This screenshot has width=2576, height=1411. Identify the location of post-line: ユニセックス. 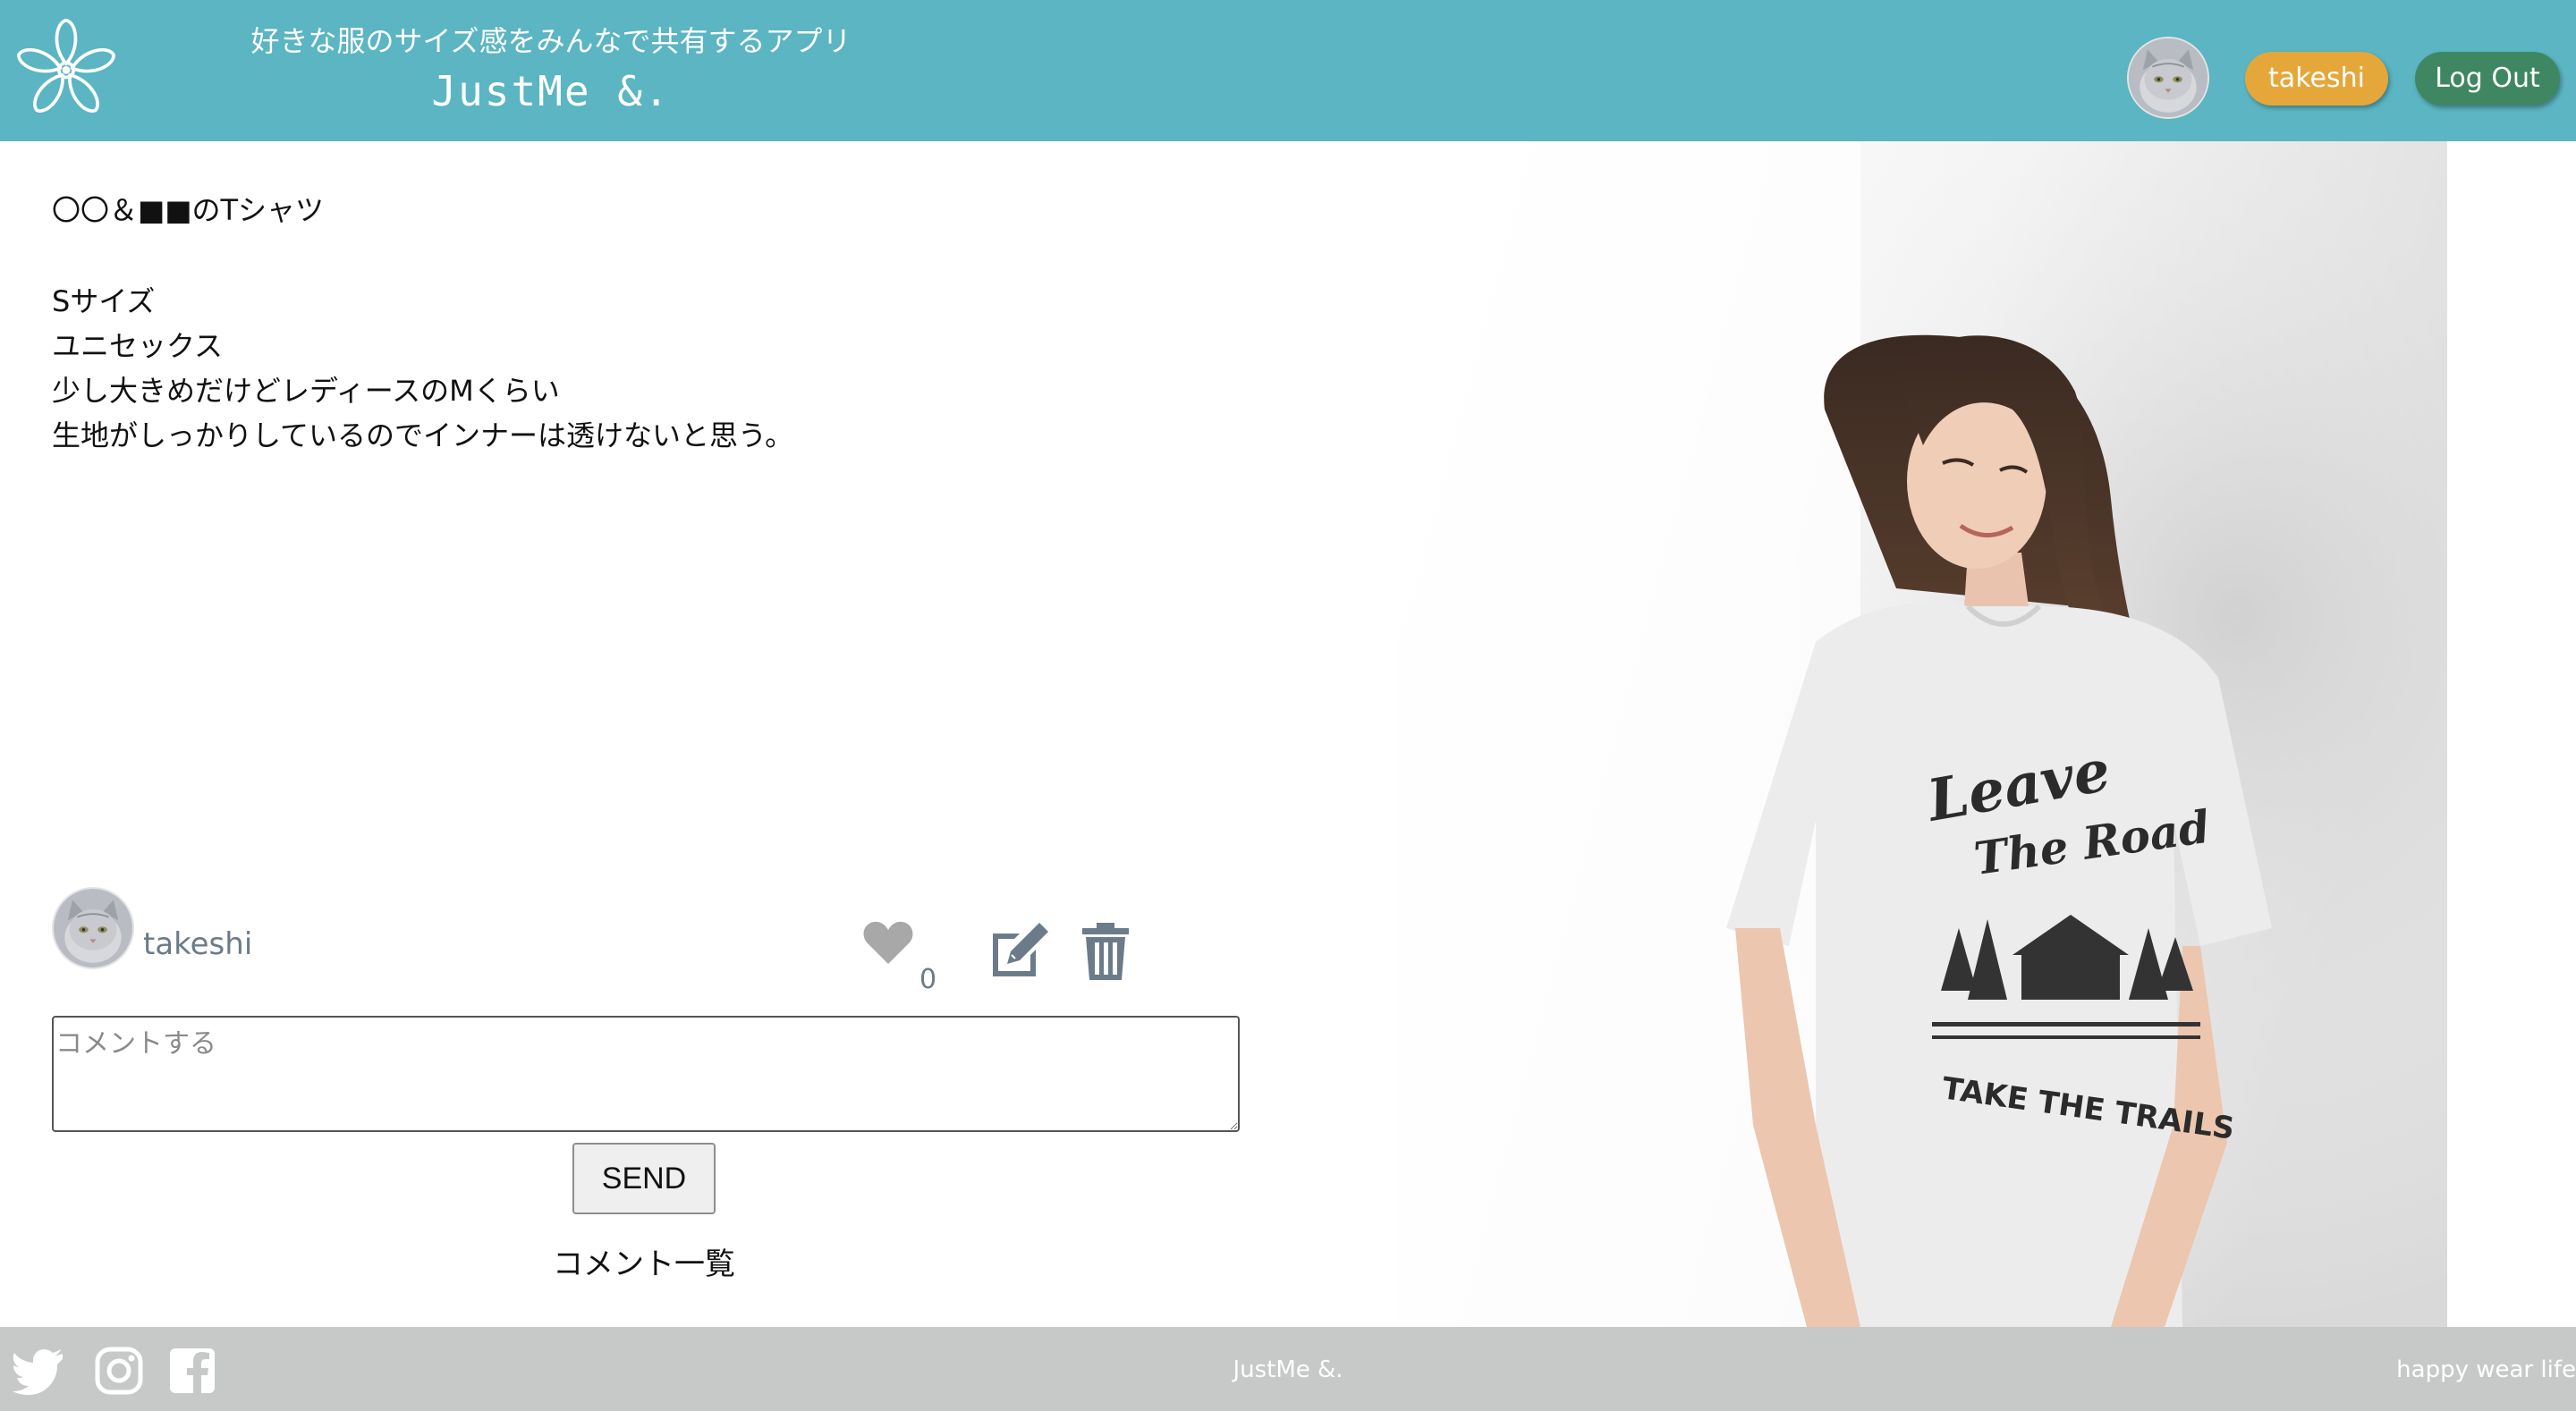
(138, 346).